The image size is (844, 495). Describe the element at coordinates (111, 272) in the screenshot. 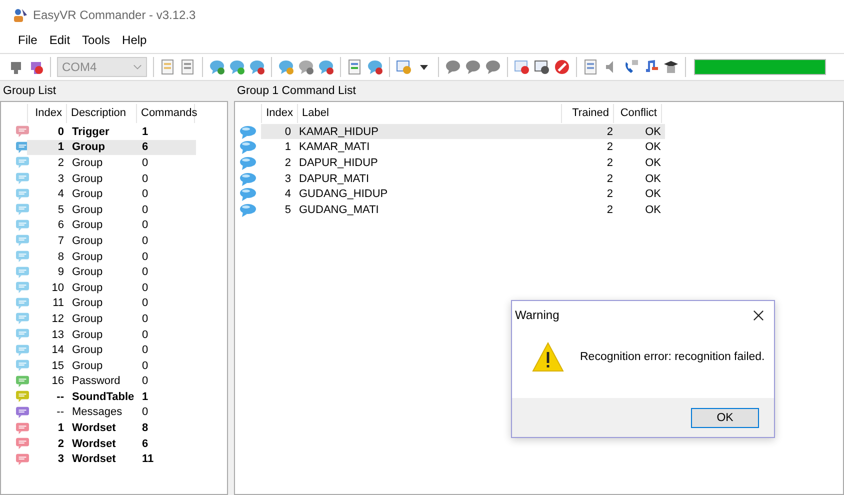

I see `list-row: 9 Group 0` at that location.